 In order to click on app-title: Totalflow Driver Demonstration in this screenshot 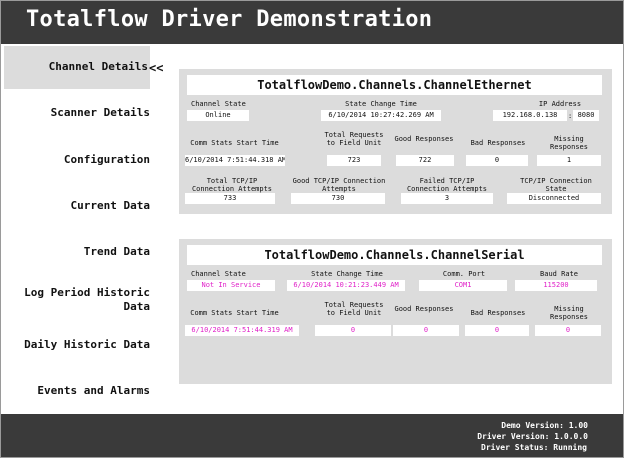, I will do `click(229, 19)`.